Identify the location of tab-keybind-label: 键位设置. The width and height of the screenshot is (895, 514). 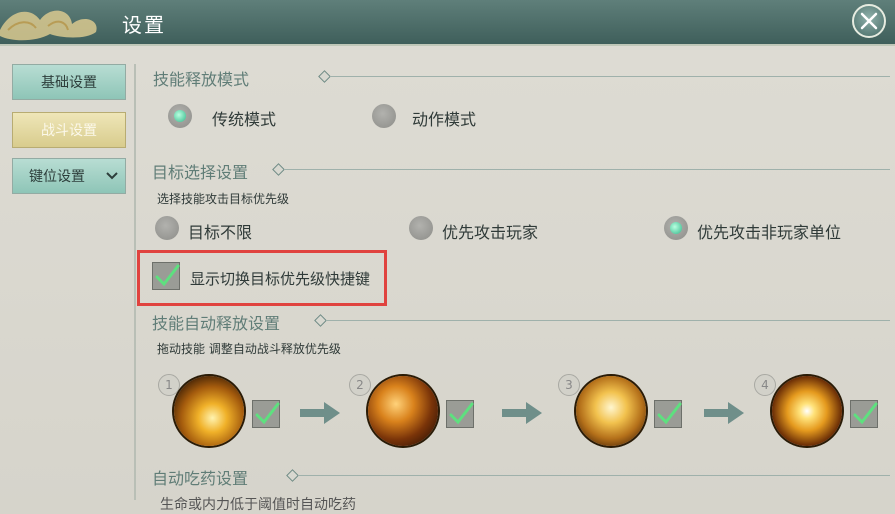
(57, 177).